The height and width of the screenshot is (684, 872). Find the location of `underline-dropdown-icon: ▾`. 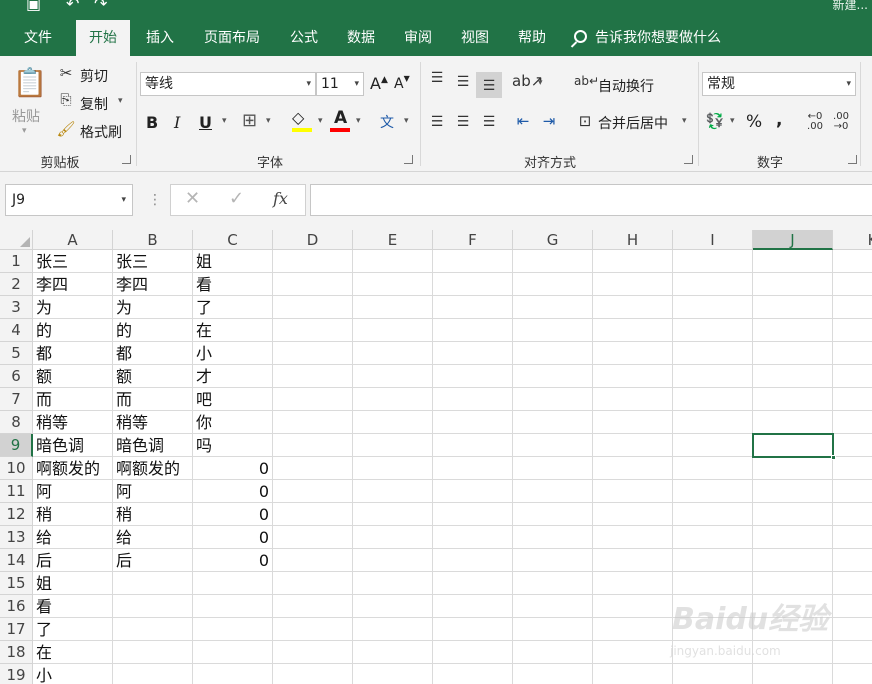

underline-dropdown-icon: ▾ is located at coordinates (224, 121).